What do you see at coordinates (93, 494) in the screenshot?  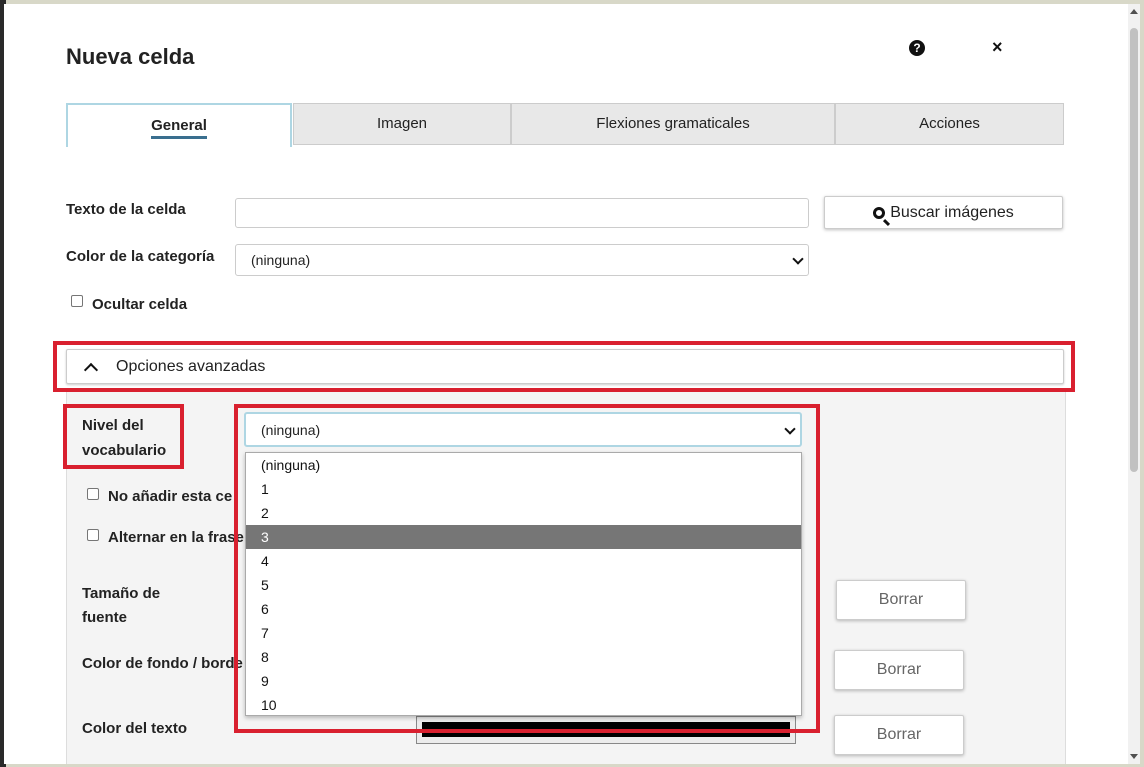 I see `no-add-checkbox` at bounding box center [93, 494].